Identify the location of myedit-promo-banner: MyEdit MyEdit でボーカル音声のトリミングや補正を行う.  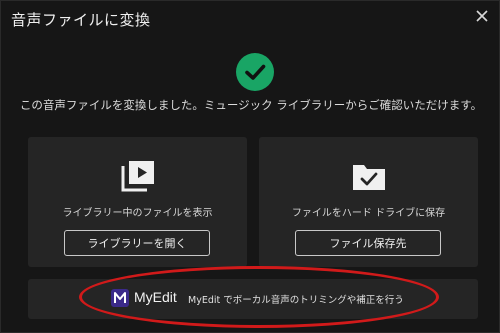
(253, 299).